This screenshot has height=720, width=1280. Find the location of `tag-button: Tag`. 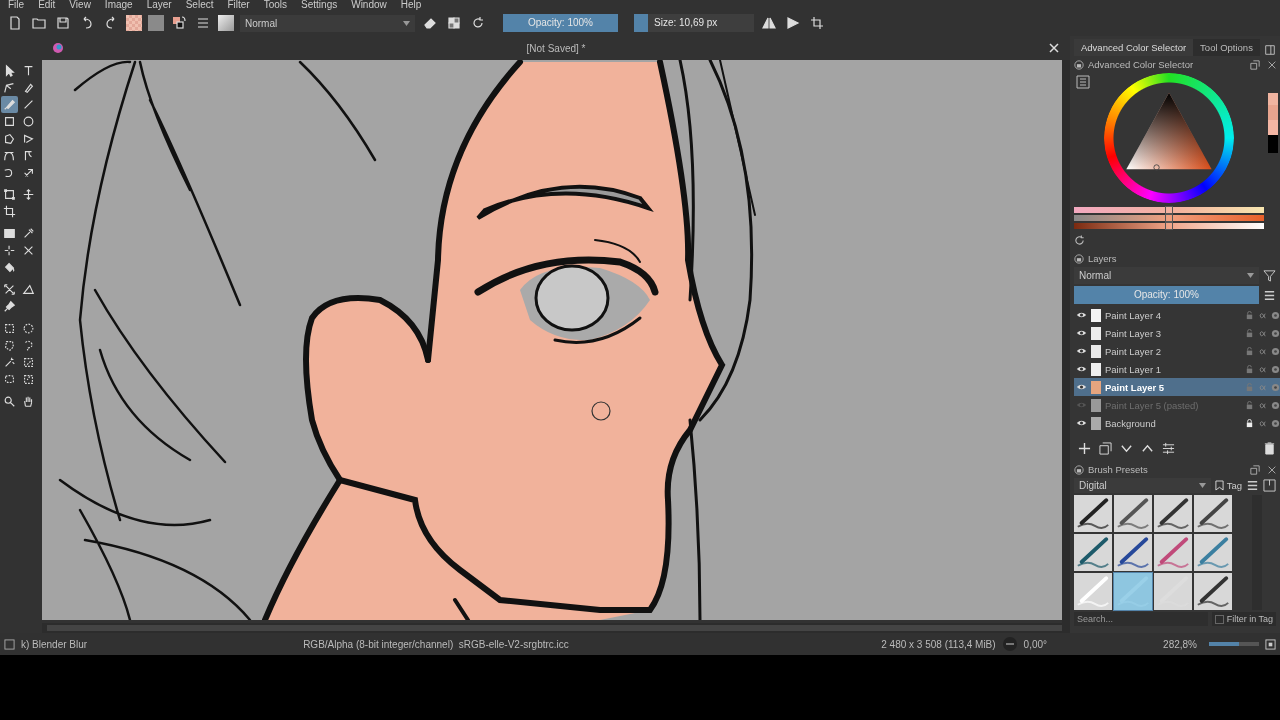

tag-button: Tag is located at coordinates (1228, 485).